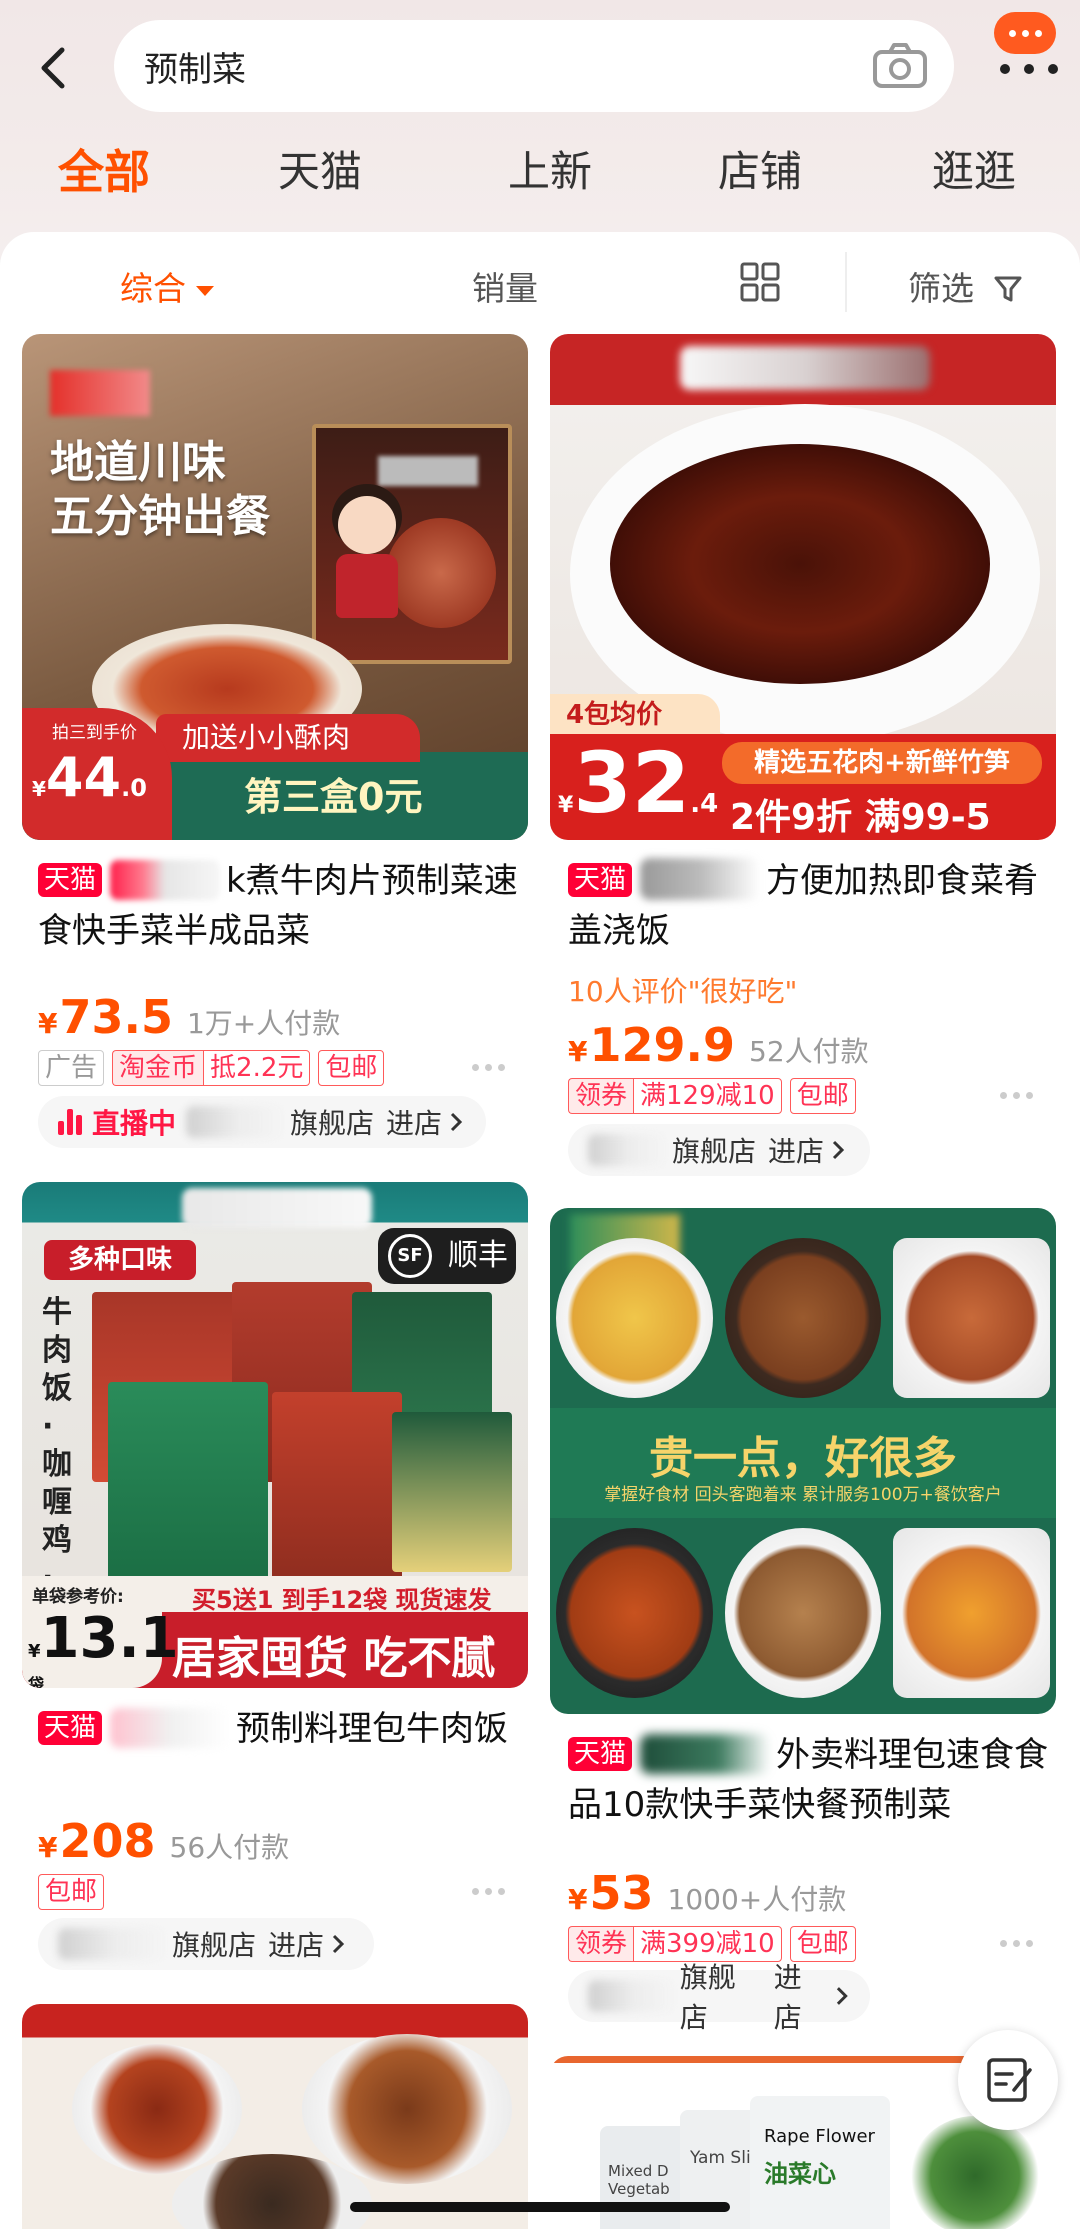 Image resolution: width=1080 pixels, height=2229 pixels. I want to click on deal-text: 第三盒0元, so click(333, 797).